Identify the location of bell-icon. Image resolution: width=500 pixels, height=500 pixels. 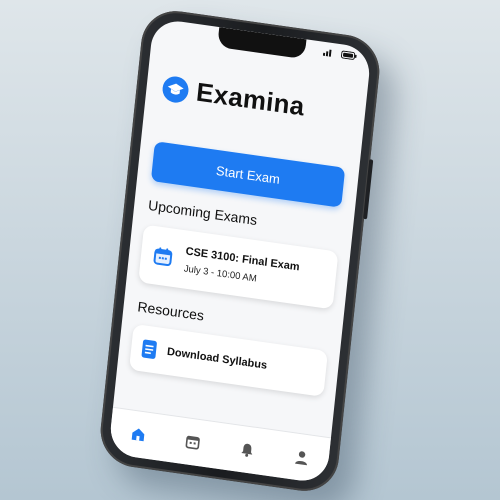
(246, 450).